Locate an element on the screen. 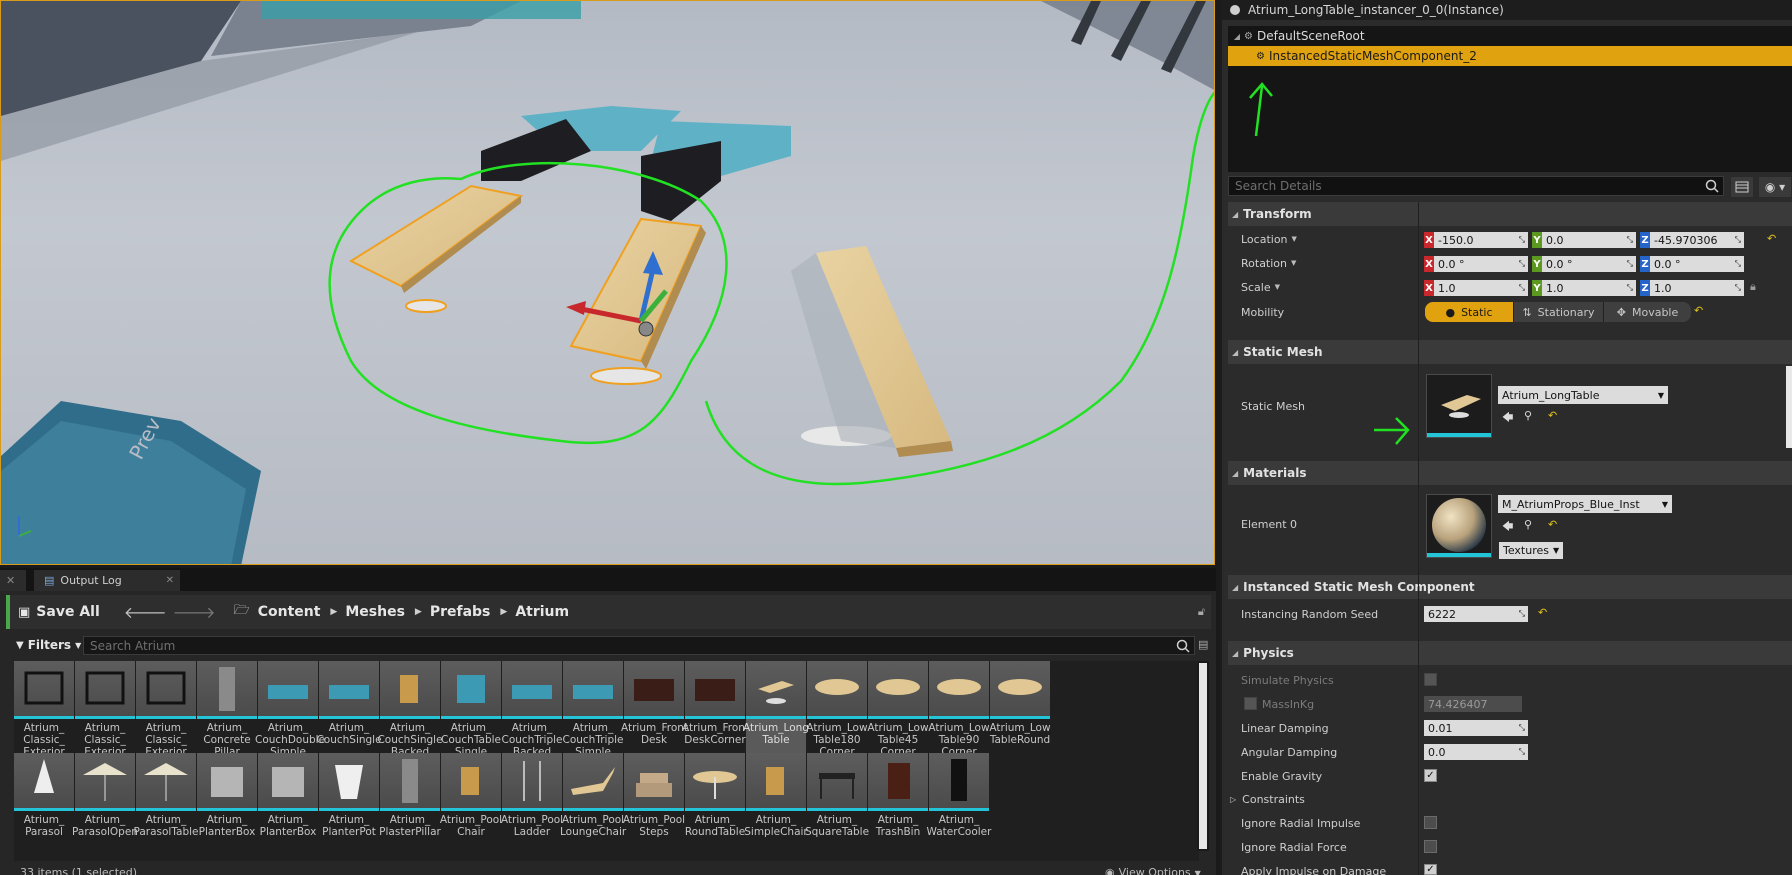  breadcrumb-atrium: Atrium is located at coordinates (542, 612).